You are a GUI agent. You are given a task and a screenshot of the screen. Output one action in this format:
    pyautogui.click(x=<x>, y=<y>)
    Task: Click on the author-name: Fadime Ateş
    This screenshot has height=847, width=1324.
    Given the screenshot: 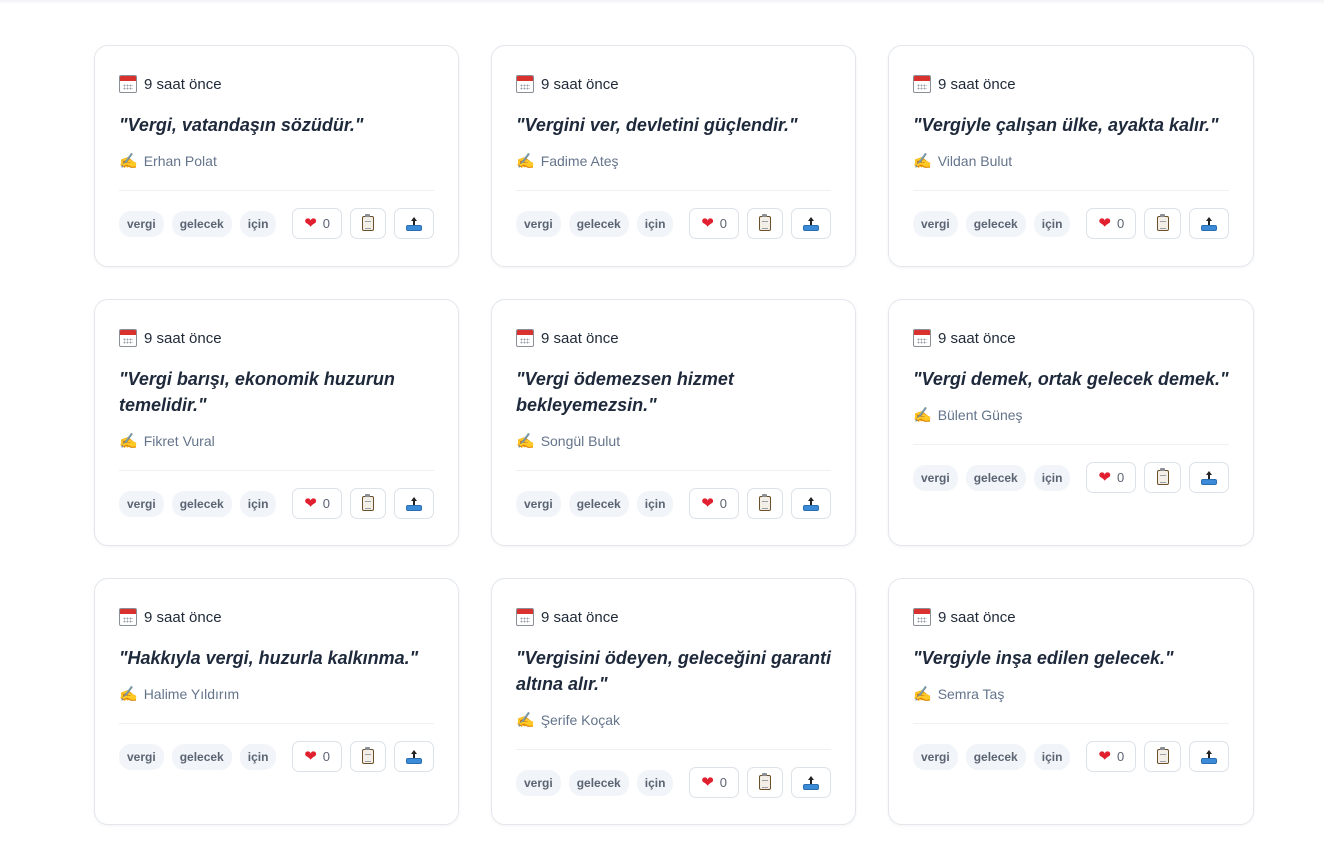 What is the action you would take?
    pyautogui.click(x=579, y=161)
    